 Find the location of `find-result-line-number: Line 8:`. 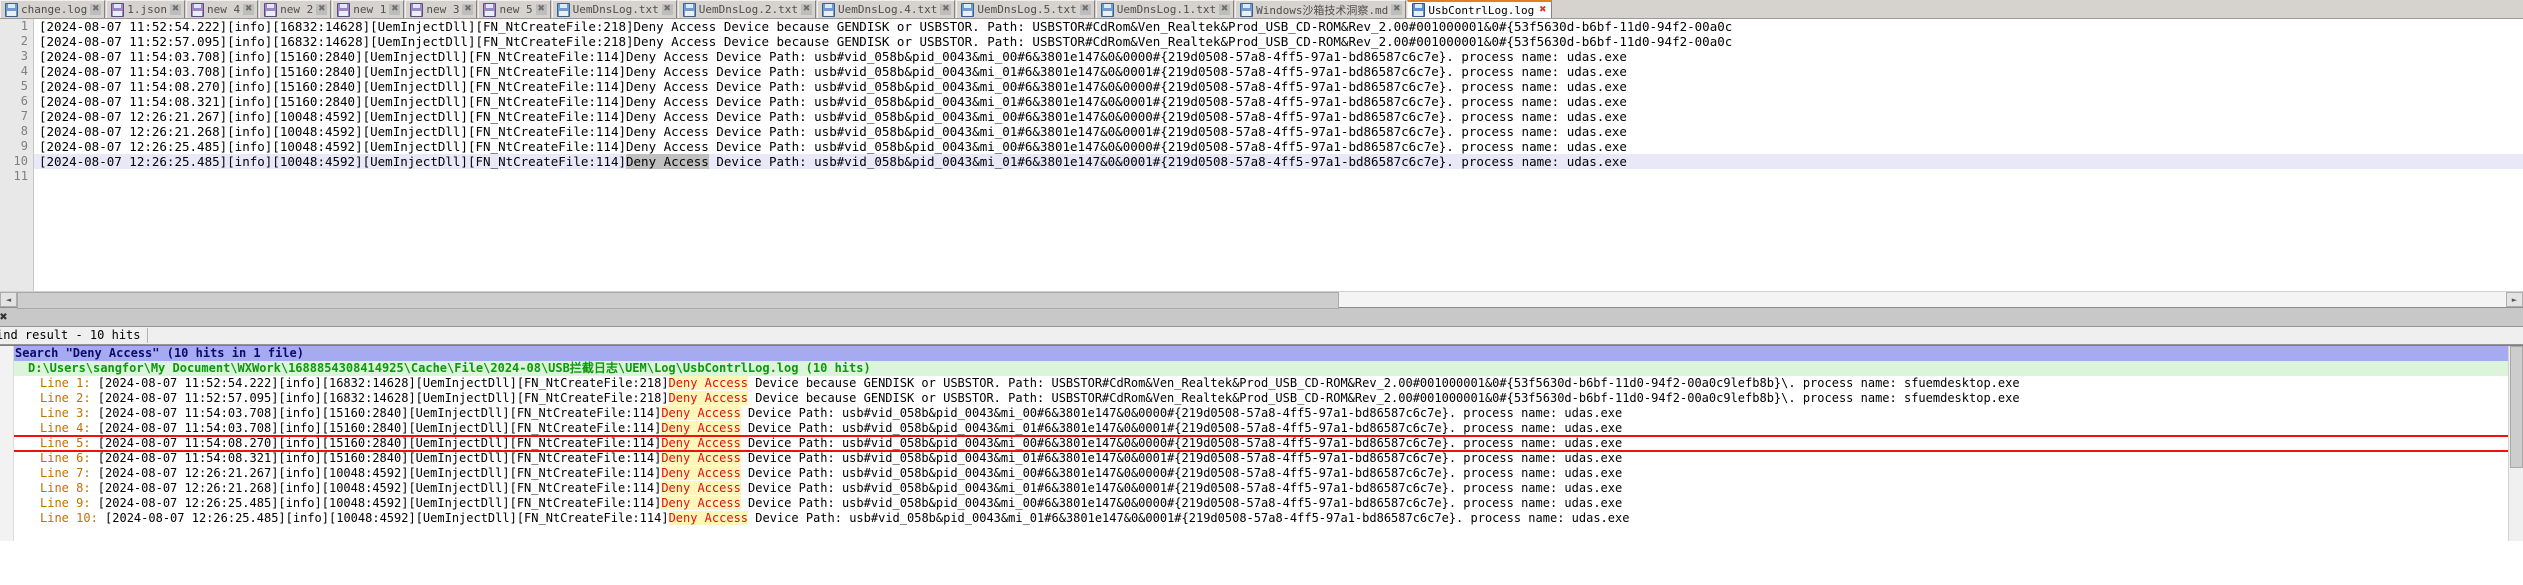

find-result-line-number: Line 8: is located at coordinates (69, 488).